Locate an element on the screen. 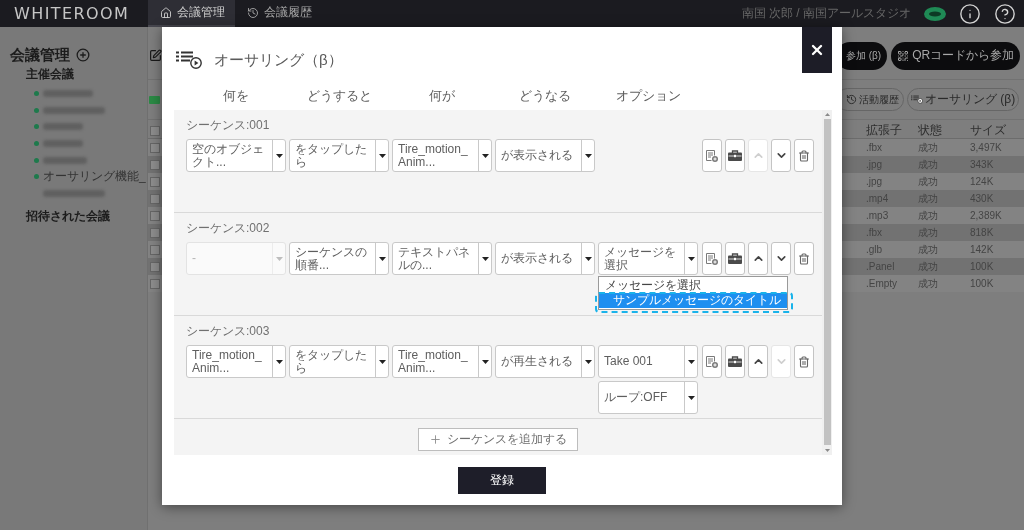 Image resolution: width=1024 pixels, height=530 pixels. user-name: 南国 次郎 / 南国アールスタジオ is located at coordinates (826, 13).